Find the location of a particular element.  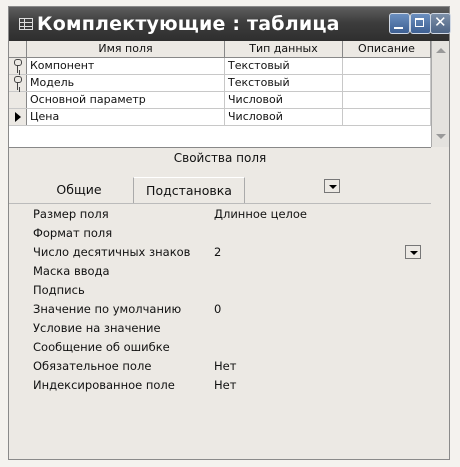

property-row: Размер поля Длинное целое is located at coordinates (229, 214).